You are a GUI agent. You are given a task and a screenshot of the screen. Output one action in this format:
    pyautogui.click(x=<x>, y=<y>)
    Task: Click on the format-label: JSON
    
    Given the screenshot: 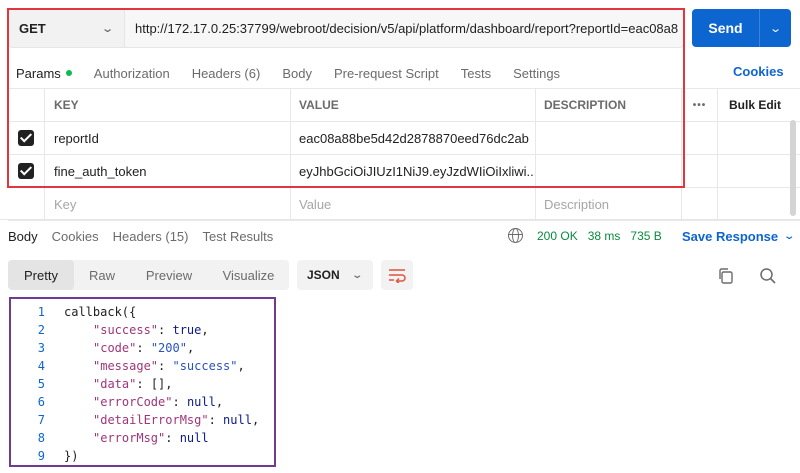 What is the action you would take?
    pyautogui.click(x=323, y=275)
    